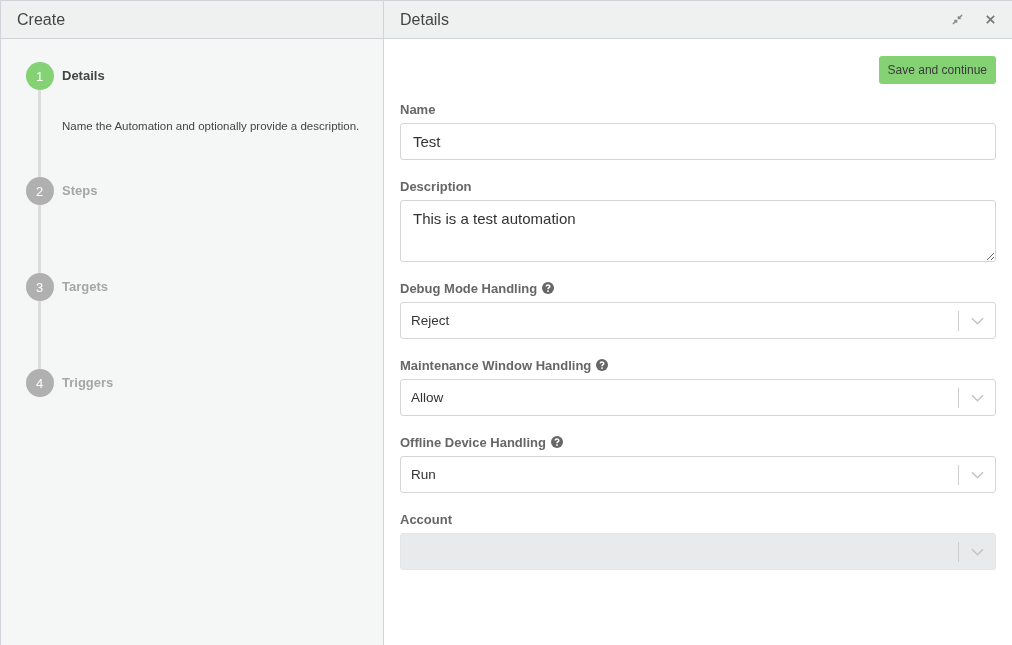 The width and height of the screenshot is (1012, 645). I want to click on field-label: Offline Device Handling, so click(473, 442).